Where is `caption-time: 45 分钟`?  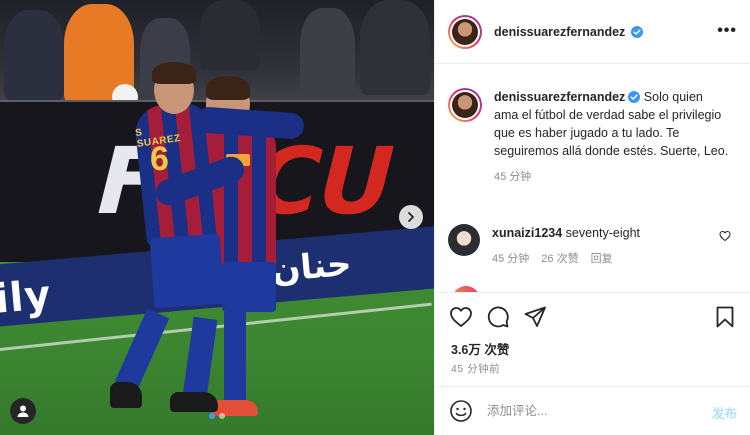 caption-time: 45 分钟 is located at coordinates (513, 177).